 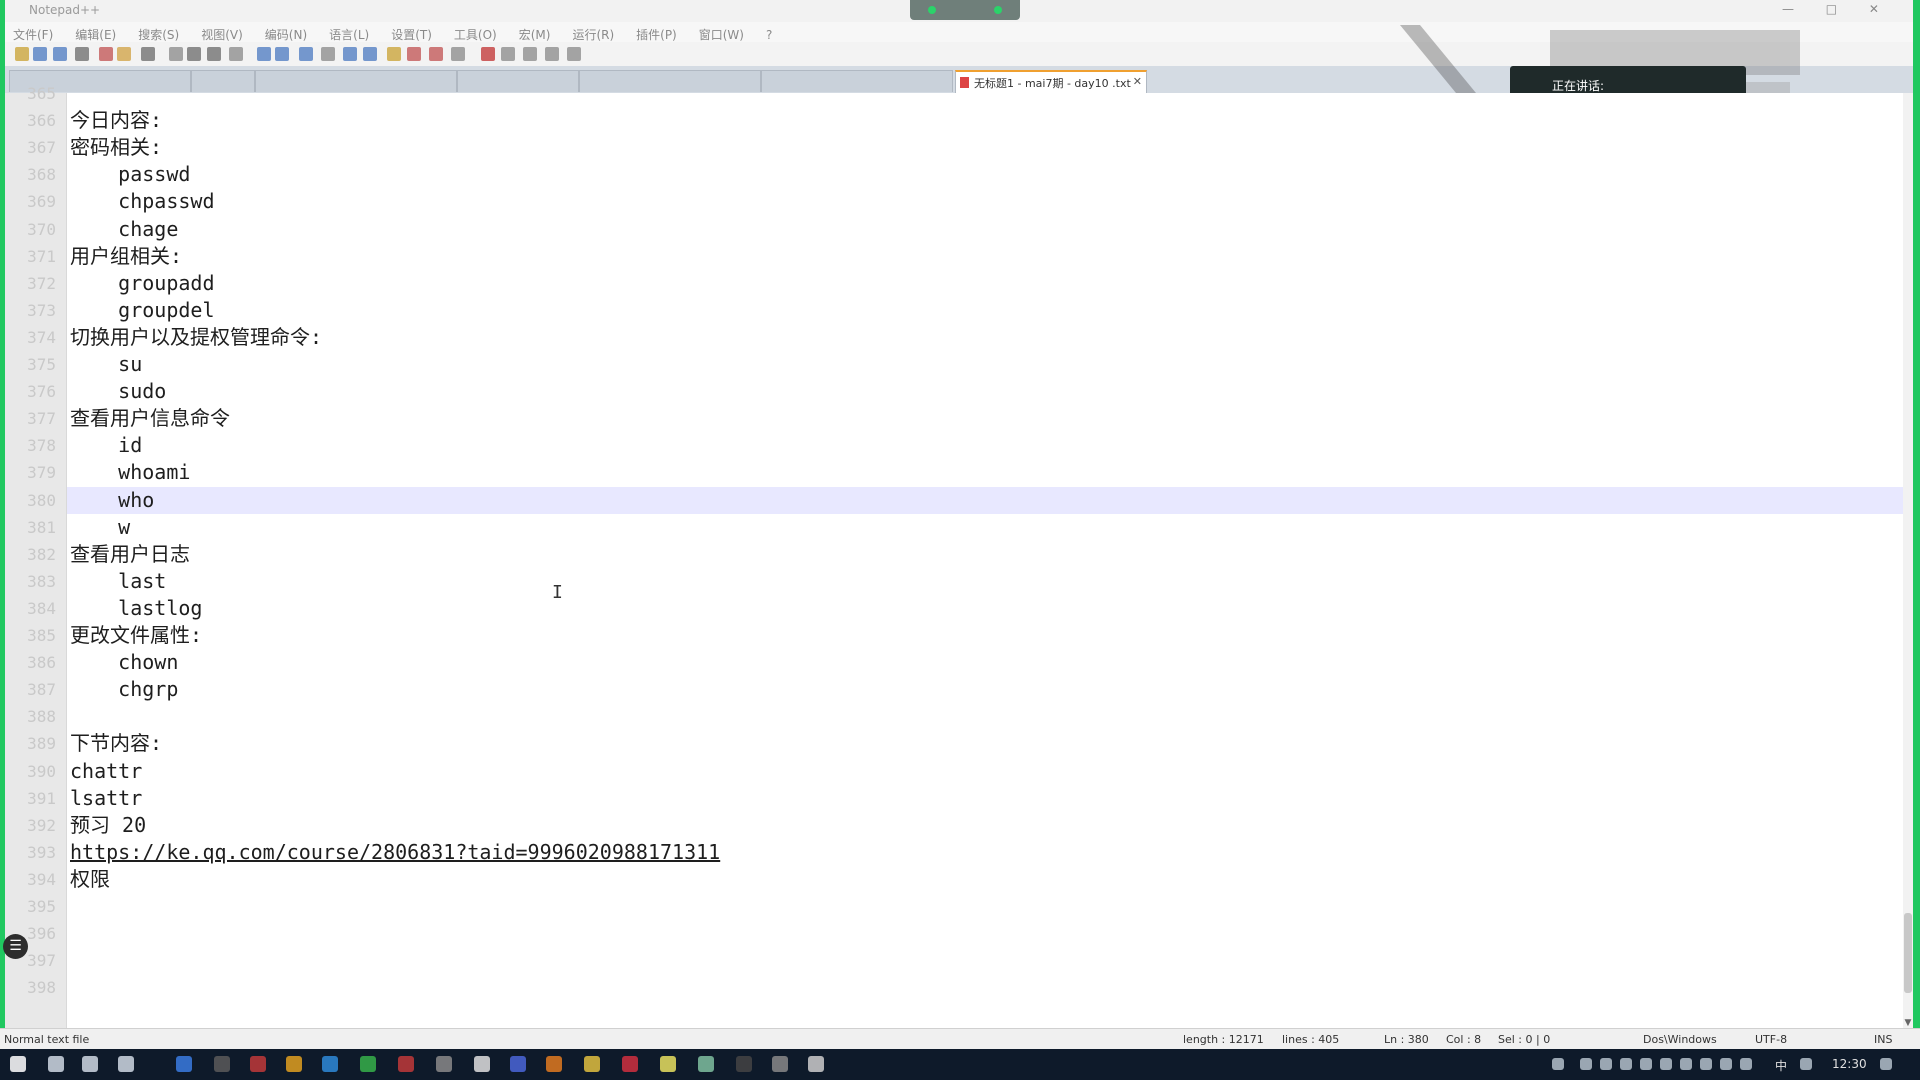 What do you see at coordinates (18, 1064) in the screenshot?
I see `start-menu-icon` at bounding box center [18, 1064].